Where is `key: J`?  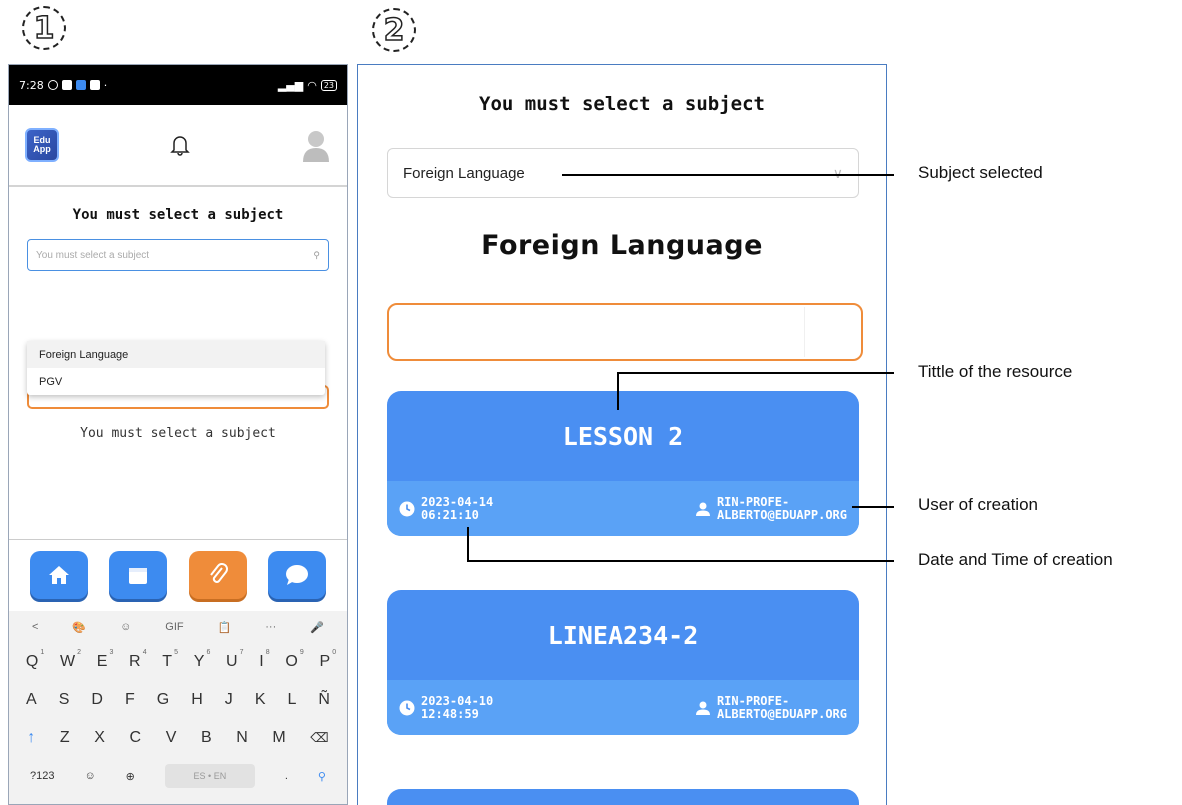
key: J is located at coordinates (229, 700).